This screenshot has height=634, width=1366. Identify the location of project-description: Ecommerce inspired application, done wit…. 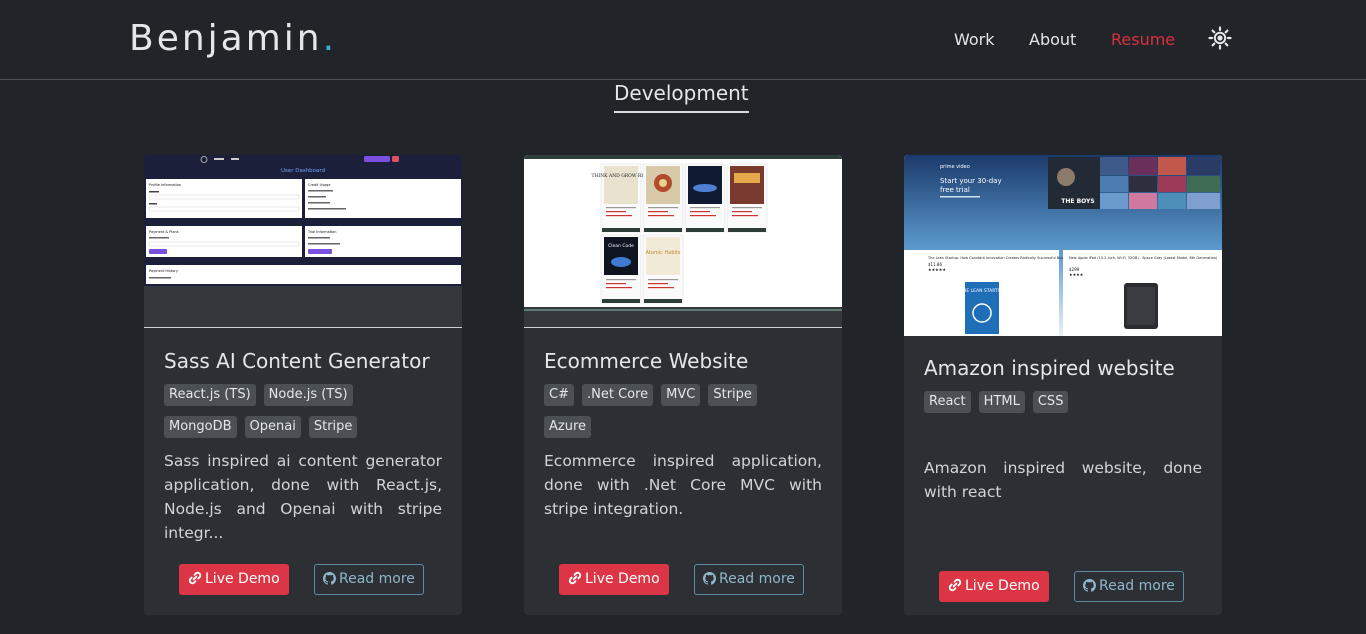
(683, 485).